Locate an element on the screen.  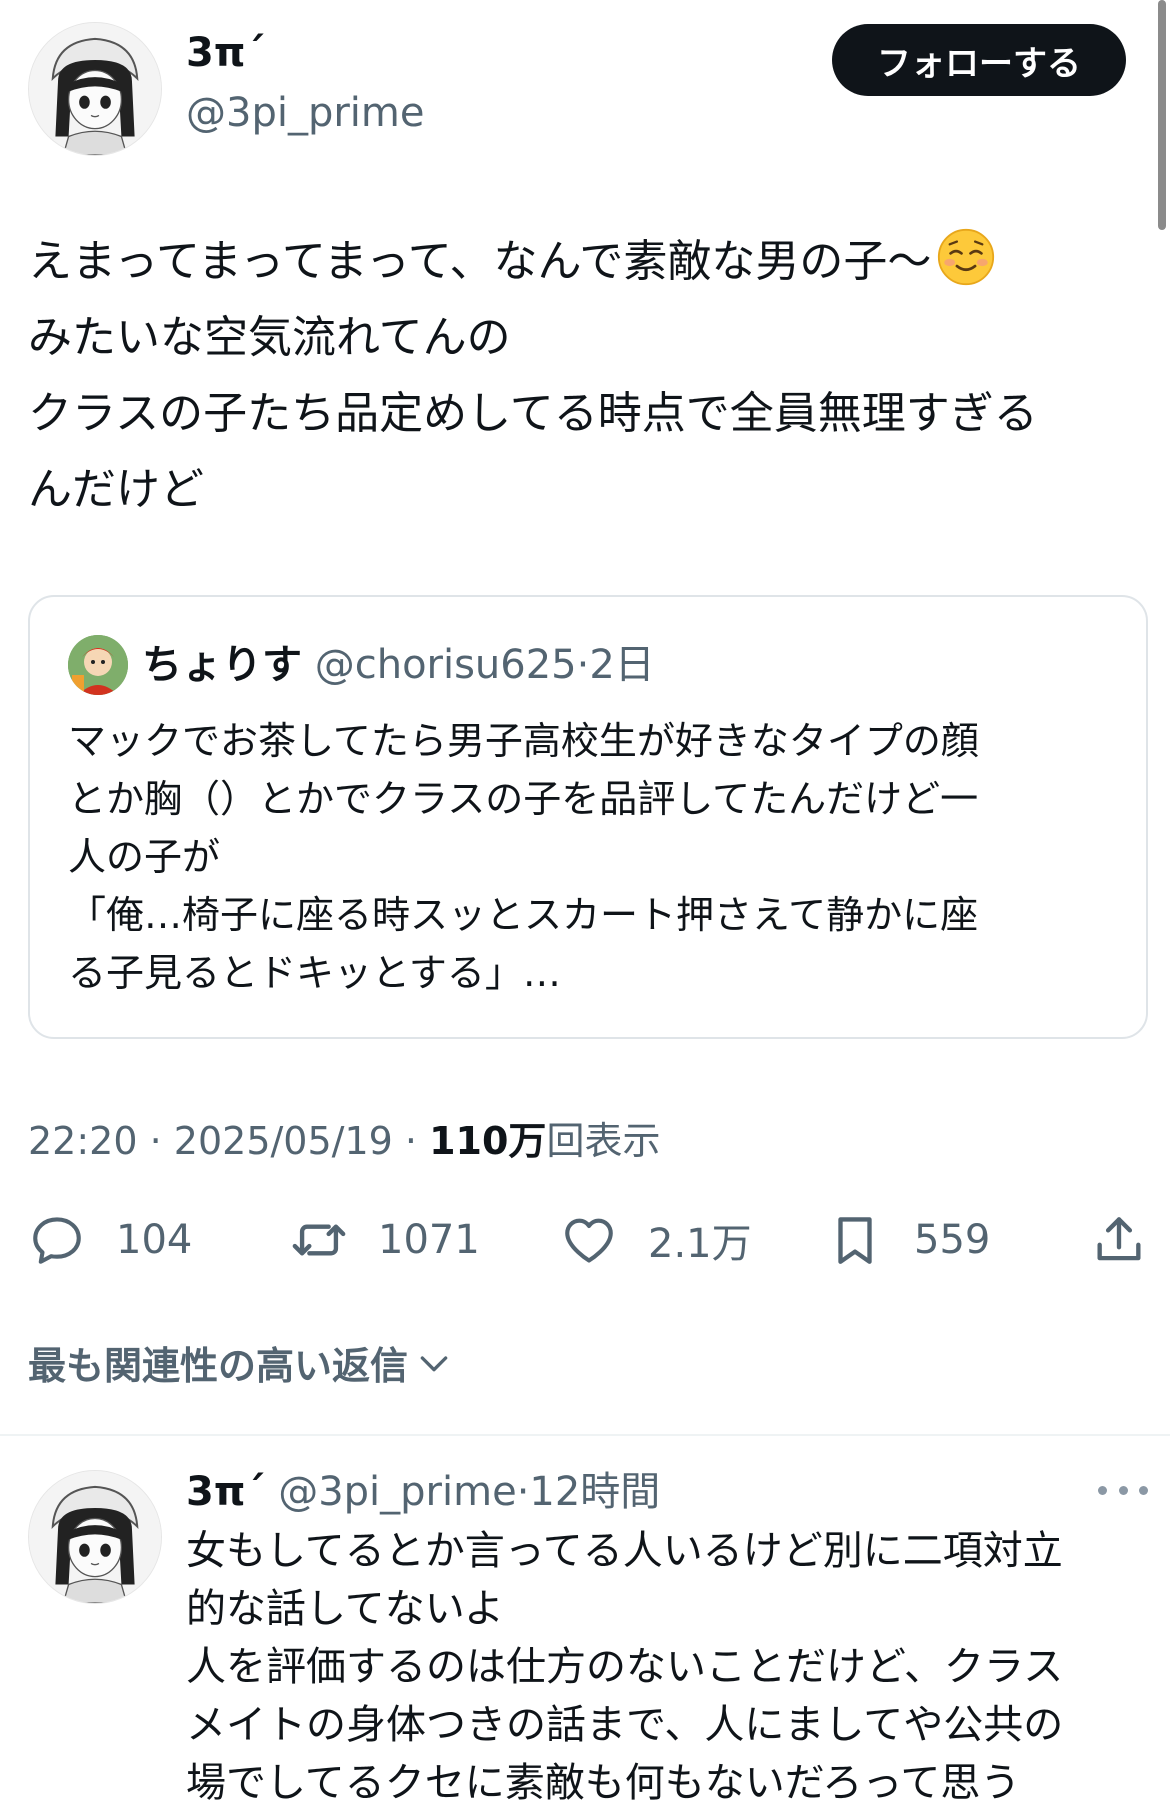
repost-button: 1071 is located at coordinates (385, 1240).